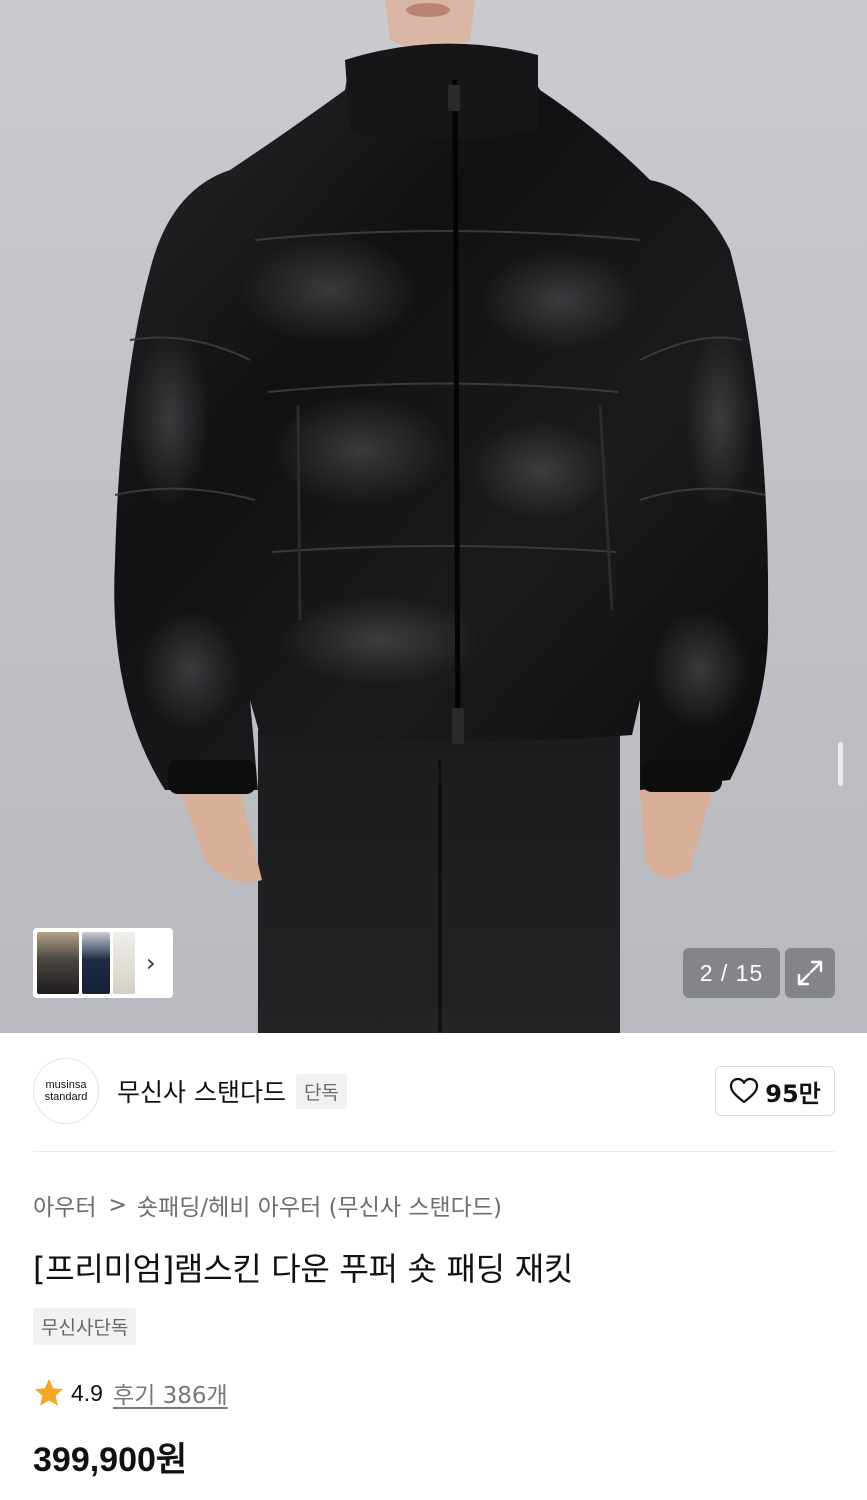  Describe the element at coordinates (303, 1269) in the screenshot. I see `product-title: [프리미엄]램스킨 다운 푸퍼 숏 패딩 재킷` at that location.